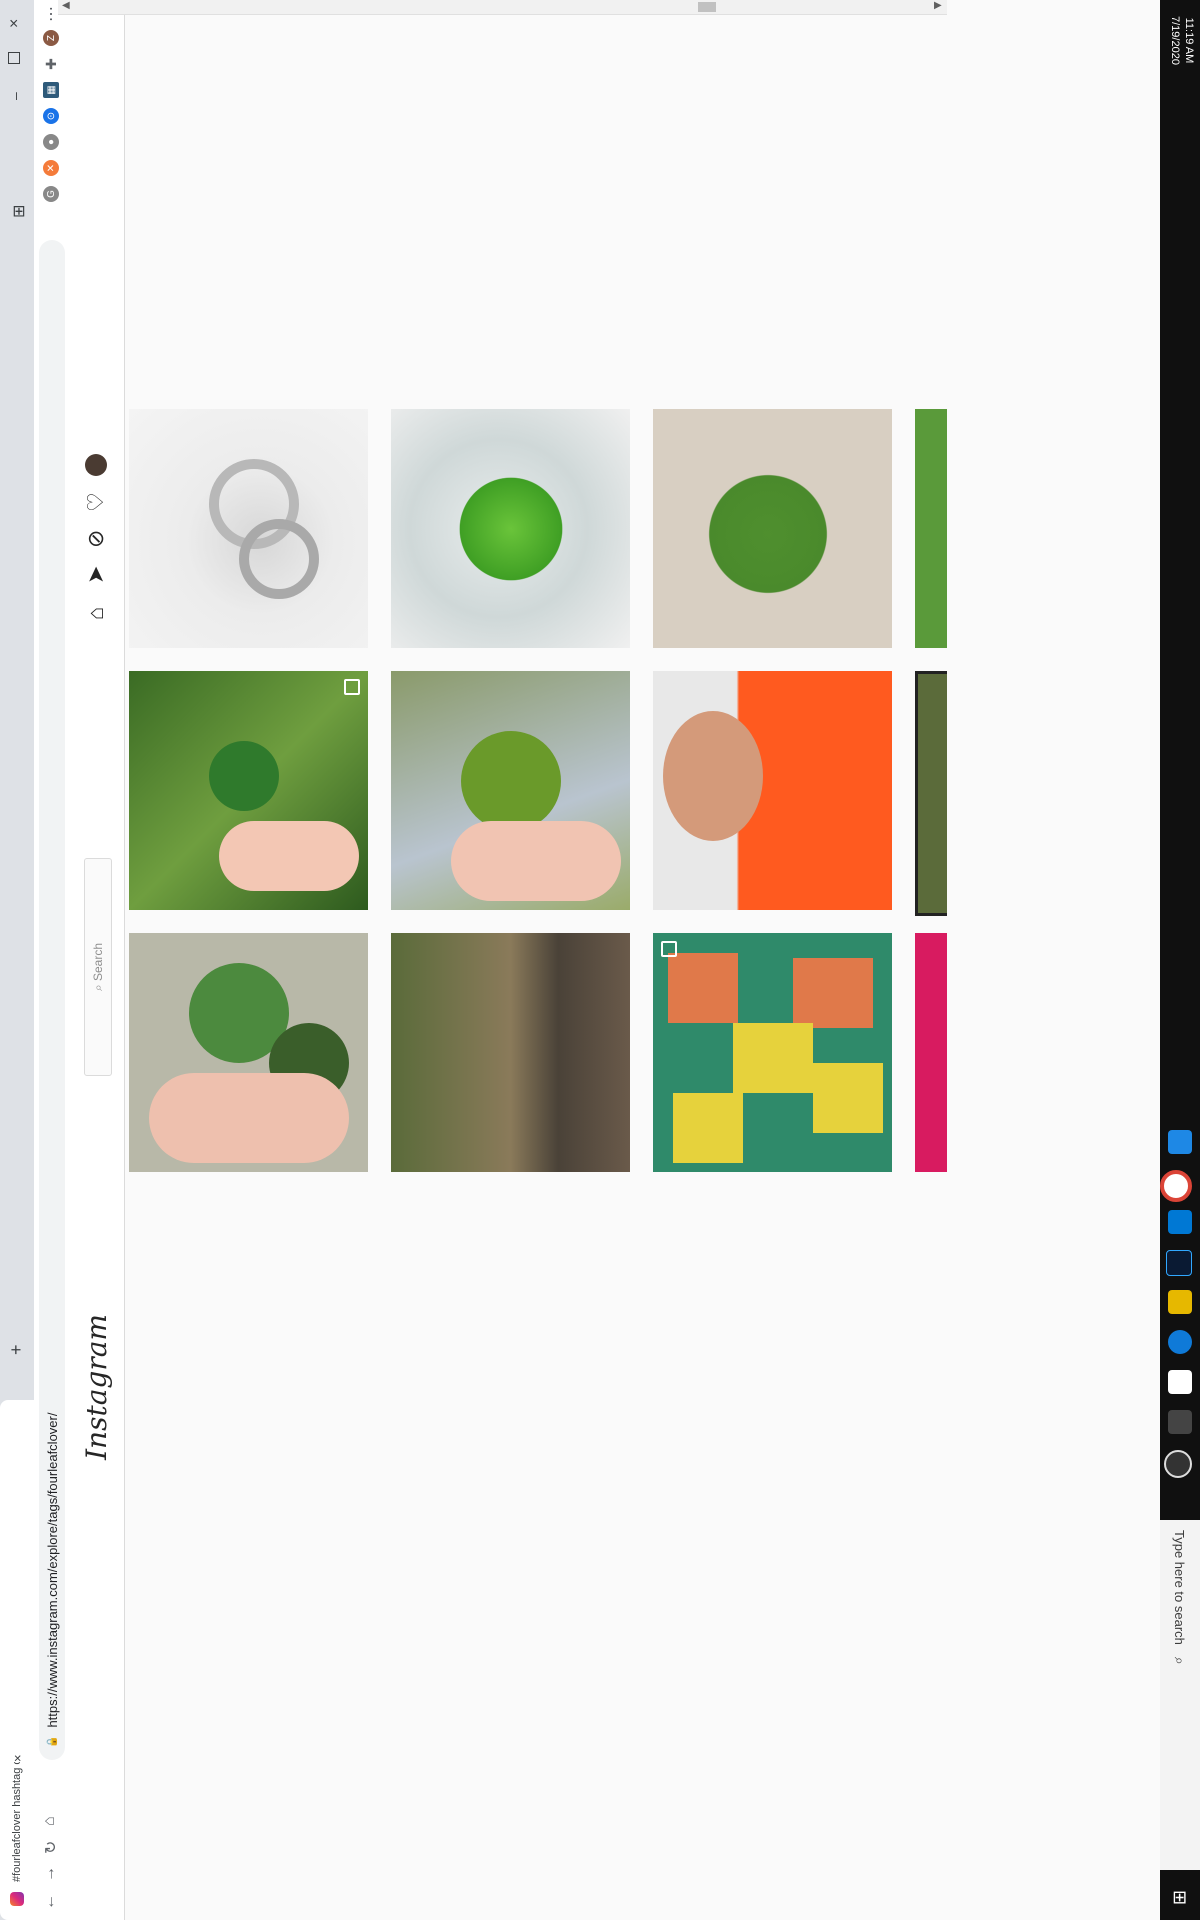 The image size is (1200, 1920). Describe the element at coordinates (17, 1822) in the screenshot. I see `tab-title: #fourleafclover hashtag on Insta` at that location.